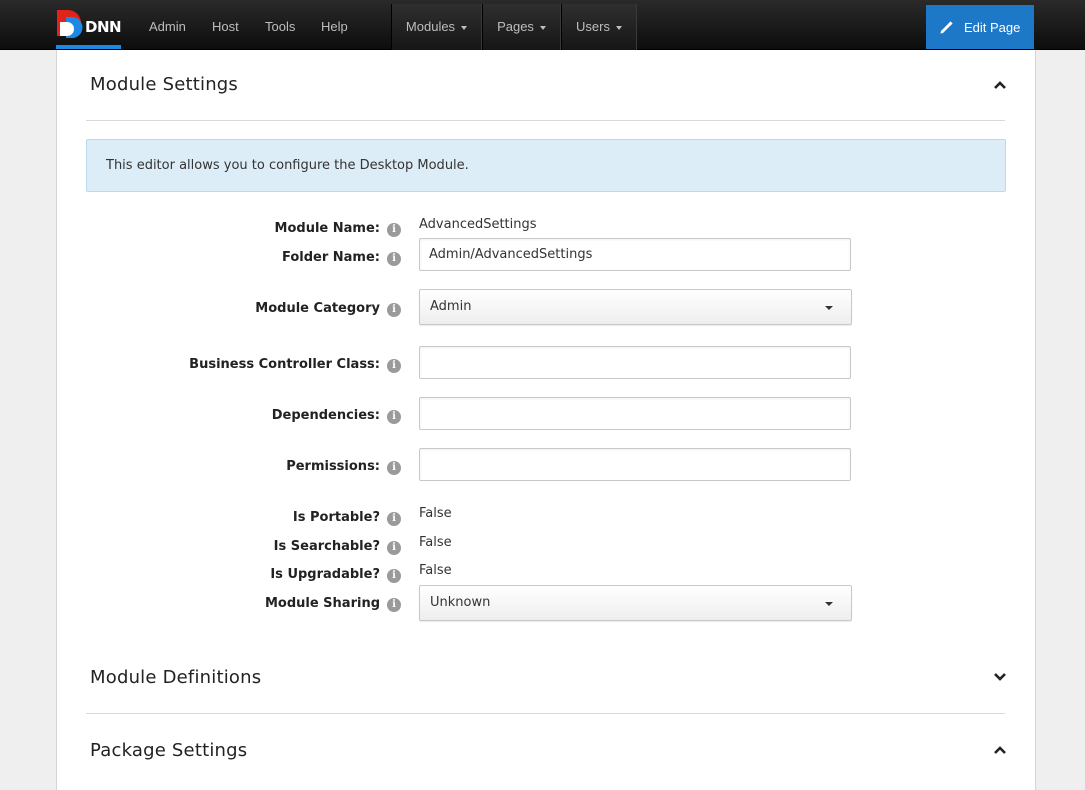 Image resolution: width=1085 pixels, height=790 pixels. I want to click on business-controller-label: Business Controller Class:, so click(284, 364).